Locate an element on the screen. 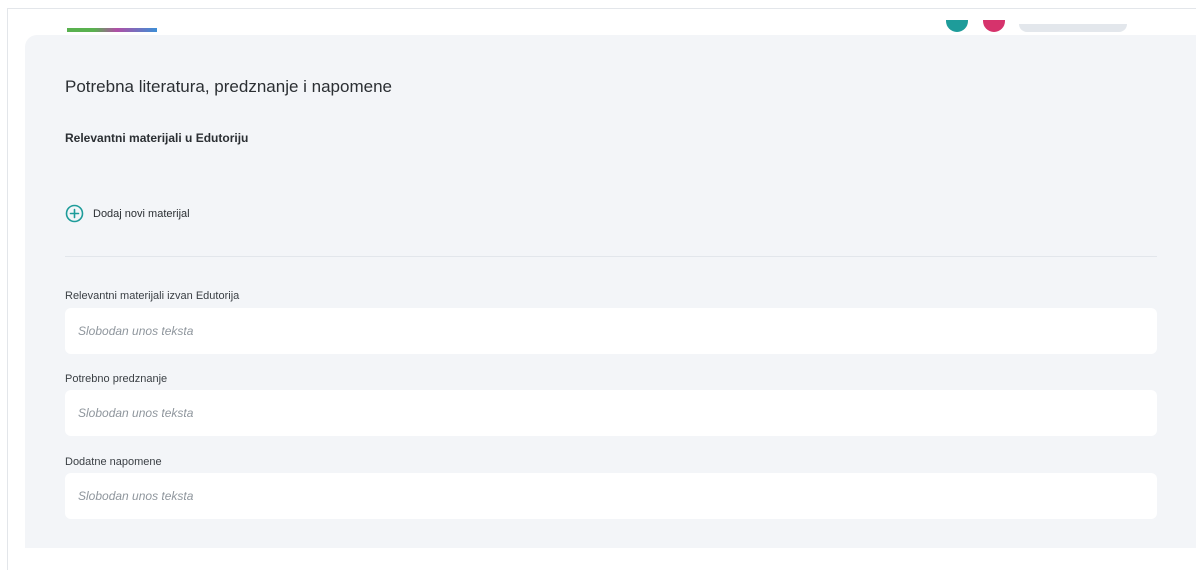 This screenshot has height=570, width=1196. prior-knowledge-label: Potrebno predznanje is located at coordinates (116, 379).